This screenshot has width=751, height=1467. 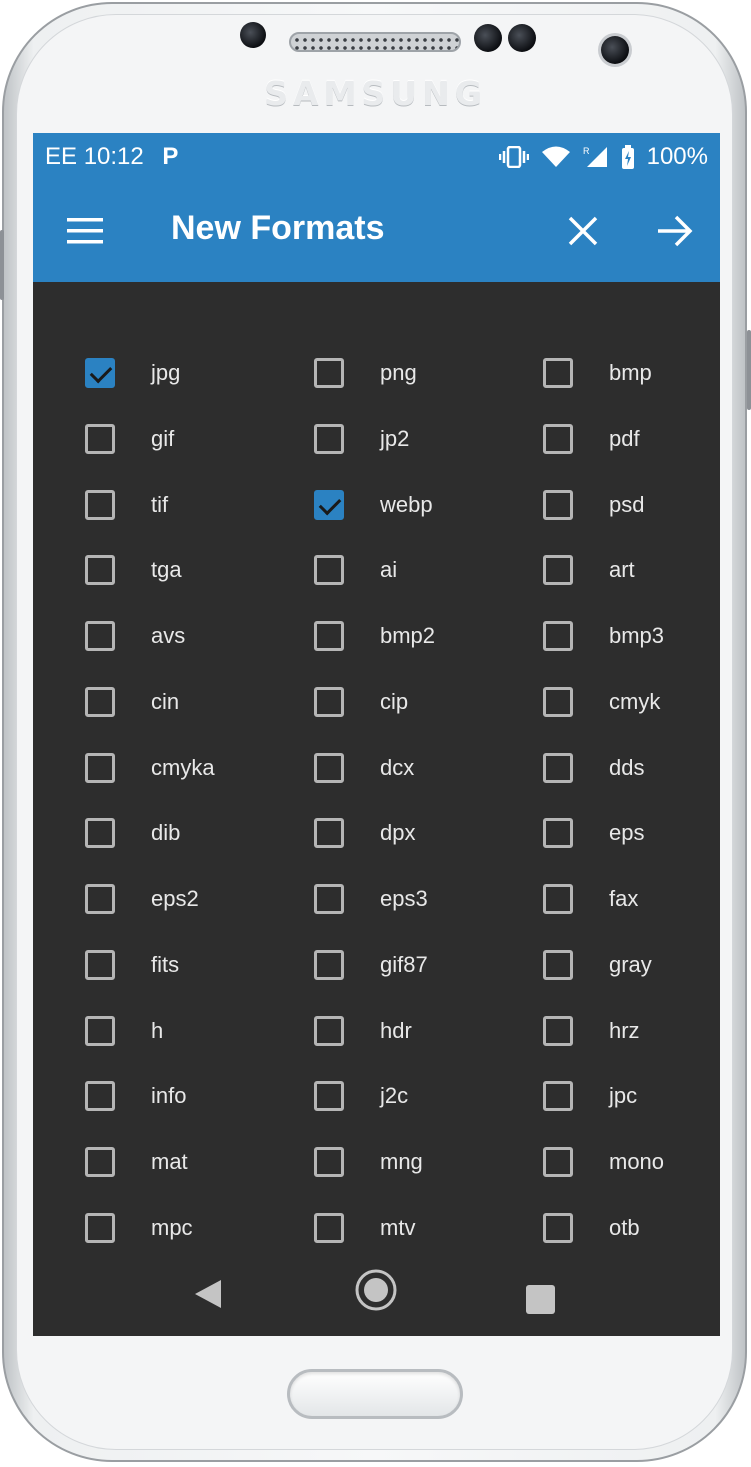 I want to click on format-option-gif: gif, so click(x=147, y=416).